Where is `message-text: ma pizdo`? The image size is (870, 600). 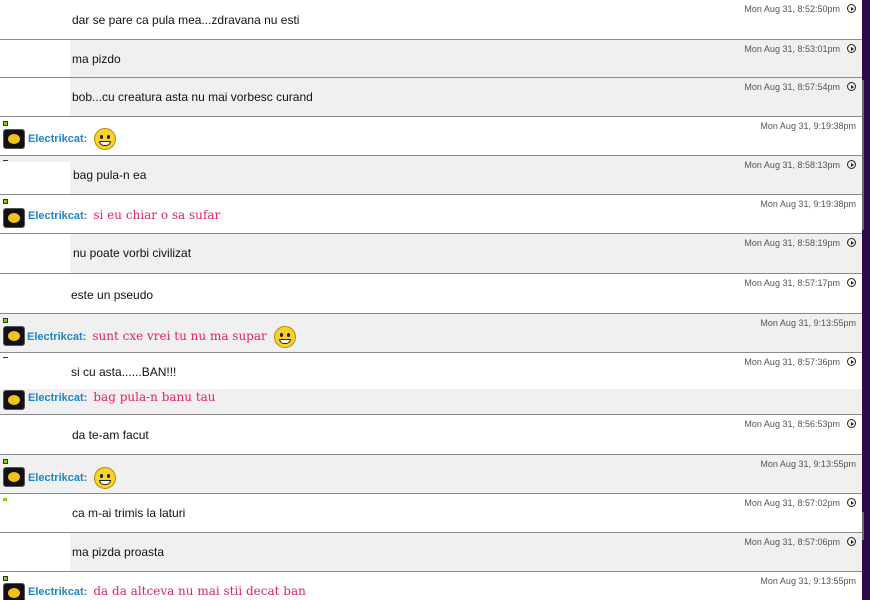 message-text: ma pizdo is located at coordinates (96, 59).